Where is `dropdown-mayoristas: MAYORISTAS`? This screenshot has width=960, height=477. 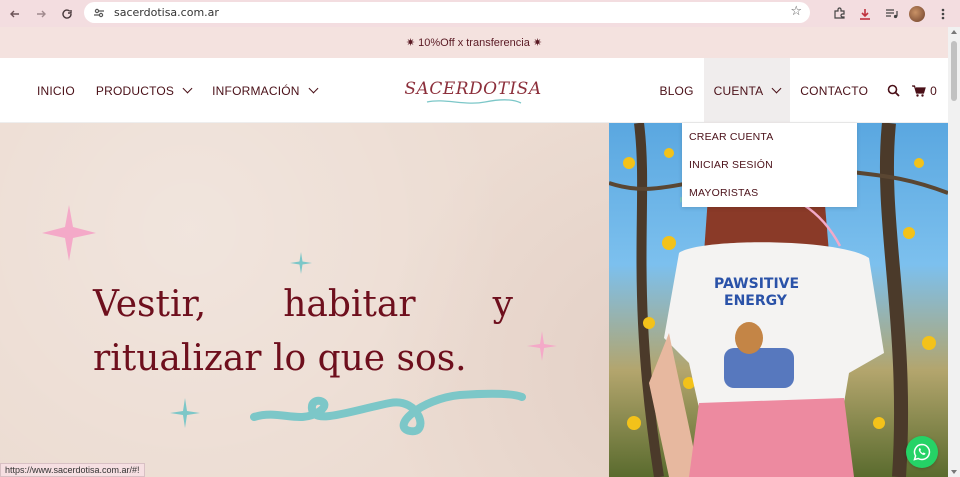 dropdown-mayoristas: MAYORISTAS is located at coordinates (769, 193).